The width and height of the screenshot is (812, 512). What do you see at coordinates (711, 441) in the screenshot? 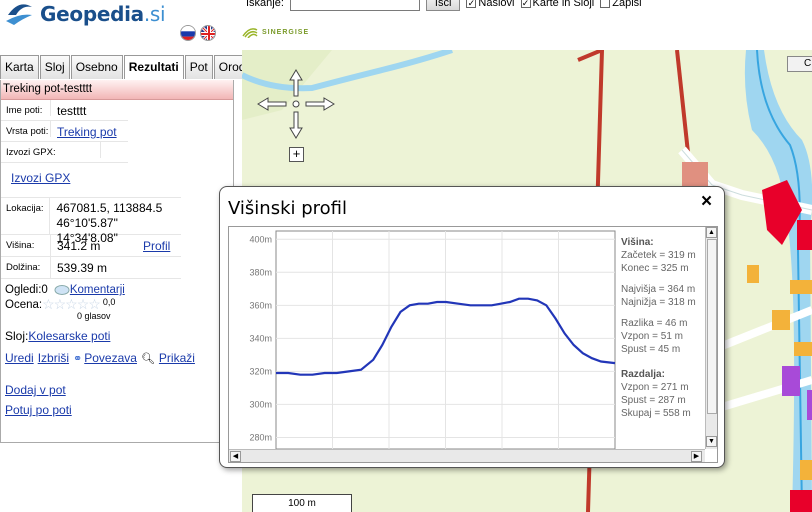
I see `scroll-down-icon: ▼` at bounding box center [711, 441].